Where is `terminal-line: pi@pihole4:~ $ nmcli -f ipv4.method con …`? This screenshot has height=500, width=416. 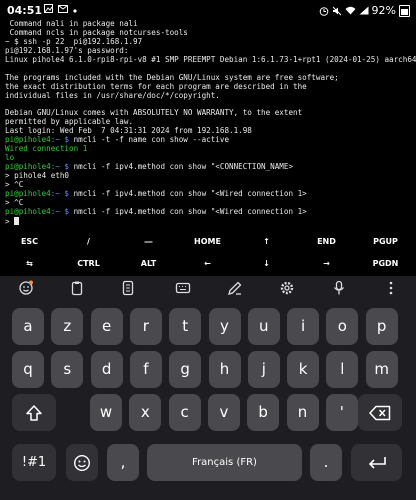 terminal-line: pi@pihole4:~ $ nmcli -f ipv4.method con … is located at coordinates (210, 212).